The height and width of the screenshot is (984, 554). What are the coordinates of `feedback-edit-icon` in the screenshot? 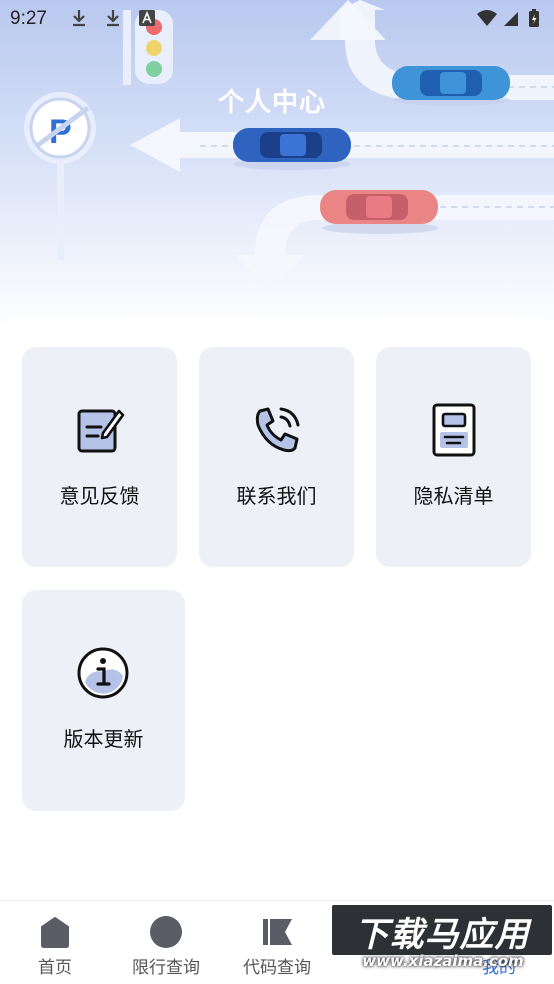 It's located at (101, 431).